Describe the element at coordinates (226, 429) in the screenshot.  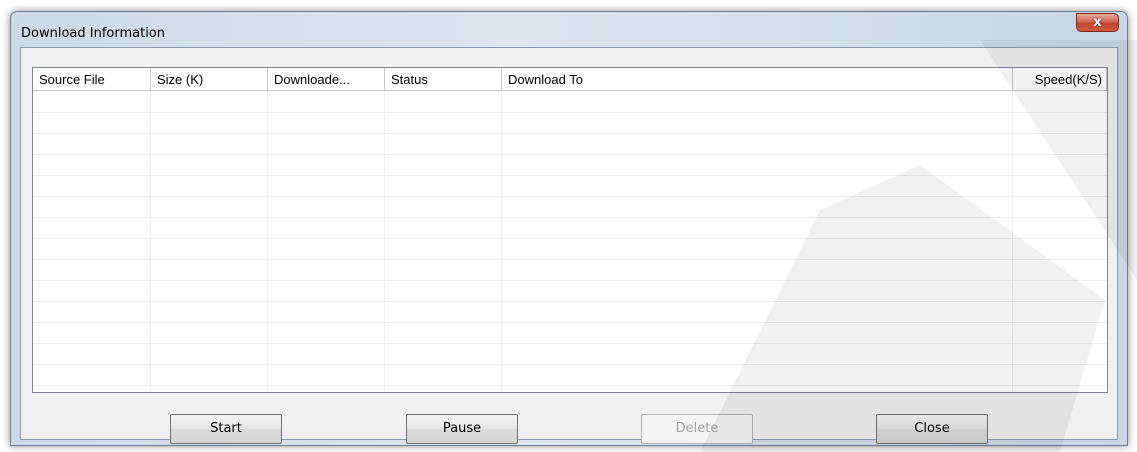
I see `start-button: Start` at that location.